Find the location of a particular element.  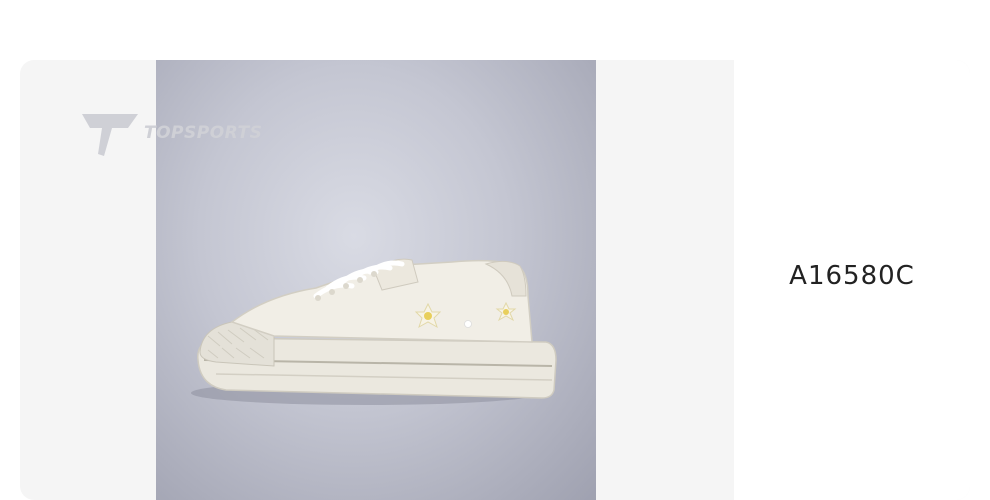

brand-name: TOPSPORTS is located at coordinates (203, 133).